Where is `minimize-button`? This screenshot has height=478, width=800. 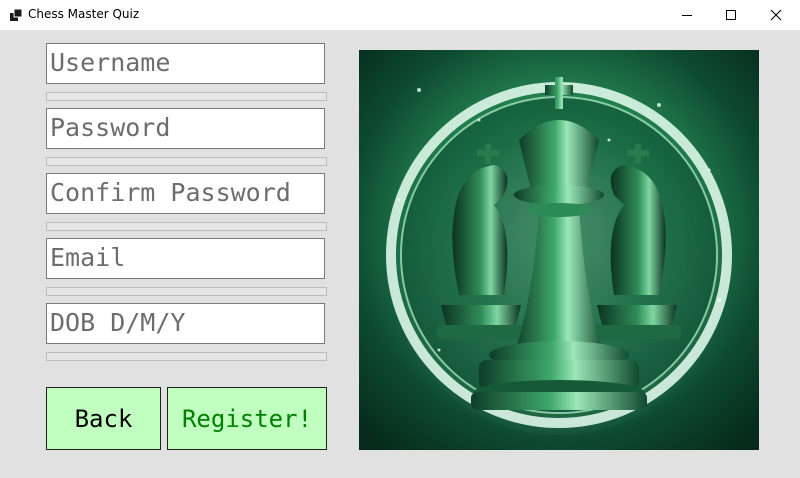 minimize-button is located at coordinates (686, 15).